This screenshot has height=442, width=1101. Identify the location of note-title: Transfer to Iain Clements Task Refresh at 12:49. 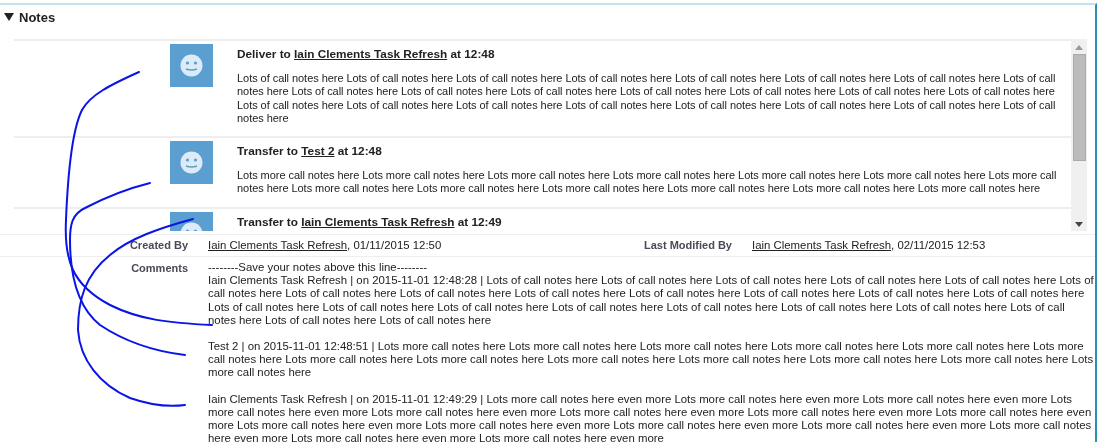
(370, 221).